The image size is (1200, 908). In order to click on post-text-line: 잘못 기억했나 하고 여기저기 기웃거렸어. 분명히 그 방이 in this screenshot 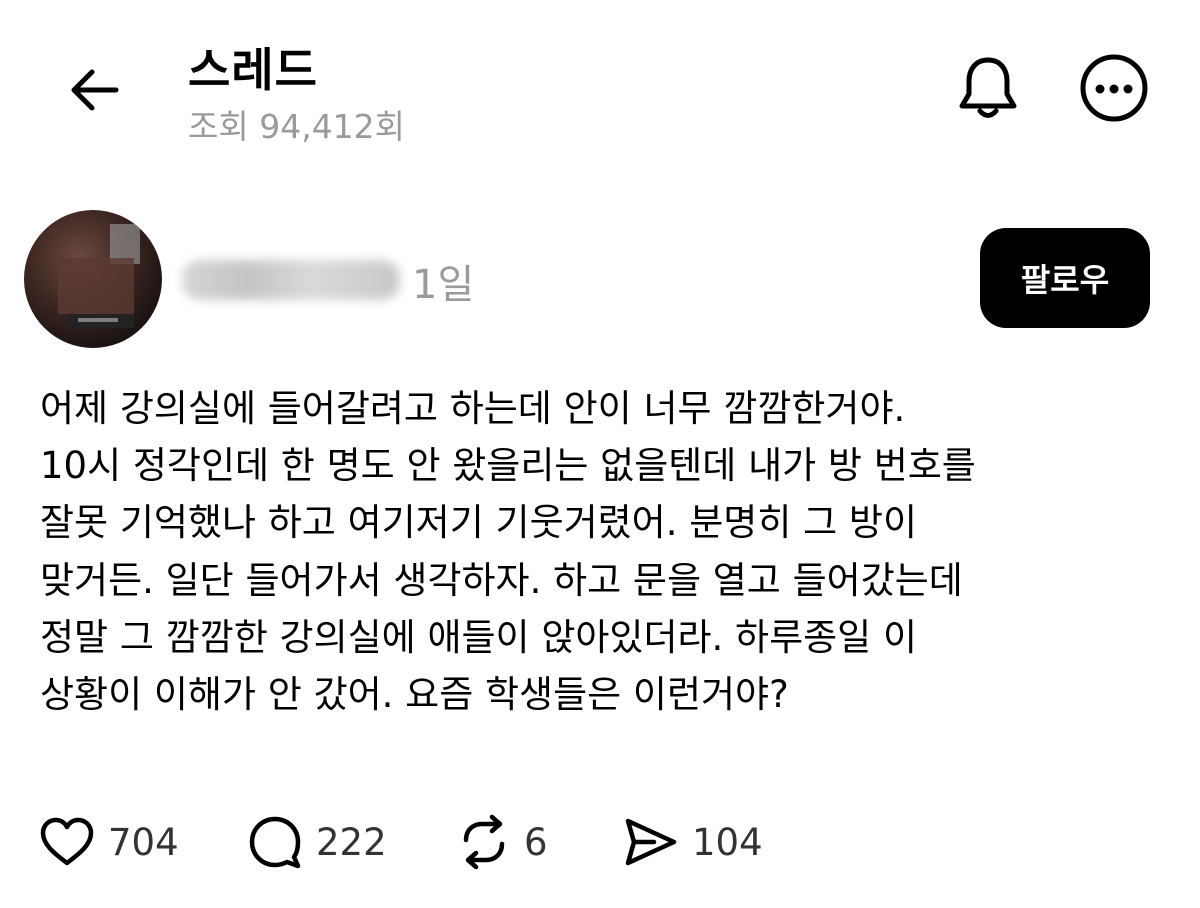, I will do `click(479, 523)`.